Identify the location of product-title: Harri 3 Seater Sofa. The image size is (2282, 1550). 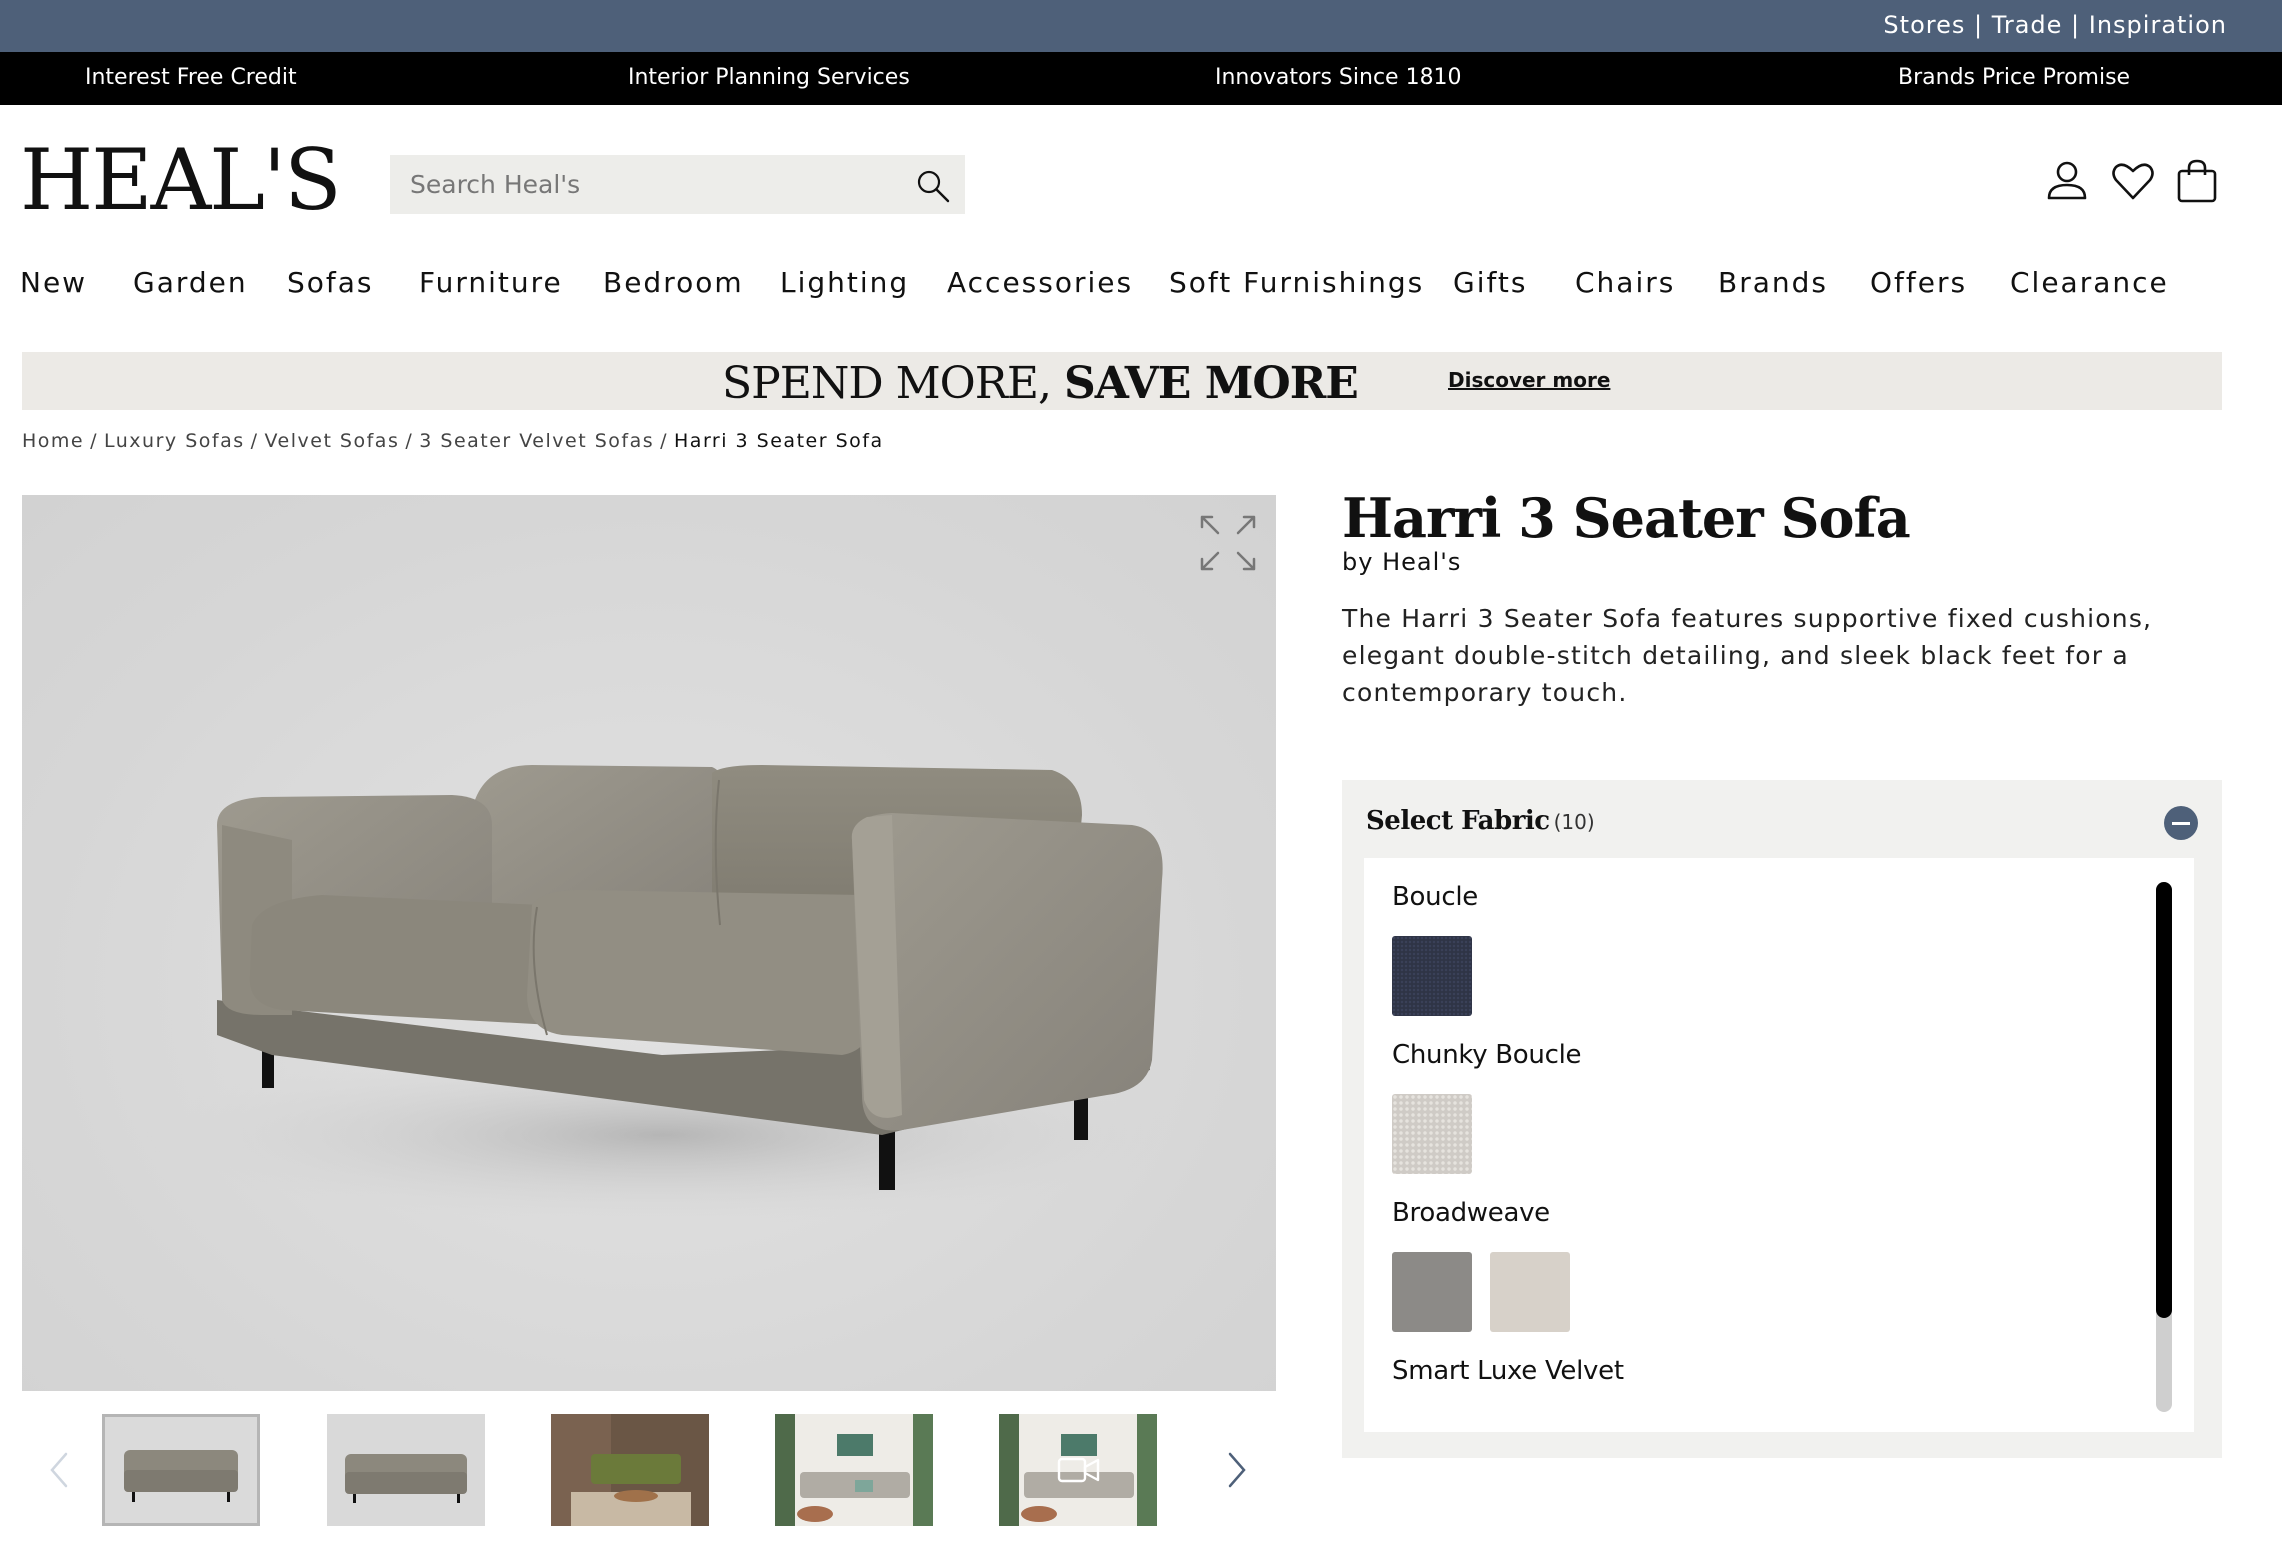
(1626, 518).